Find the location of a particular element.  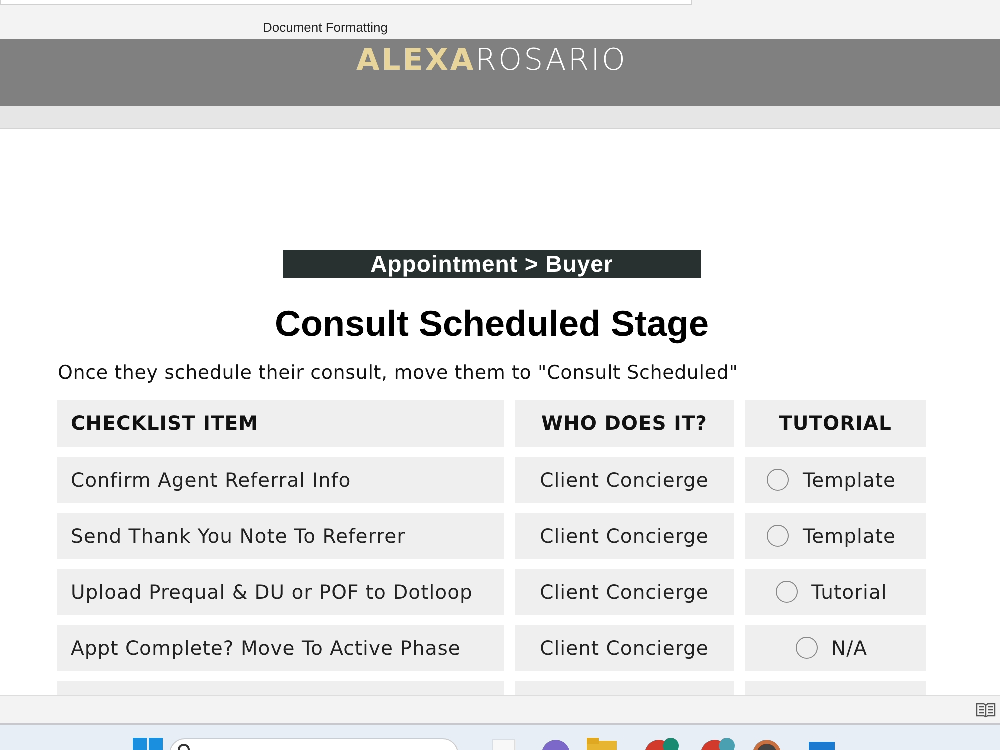

section-label: Appointment > Buyer is located at coordinates (492, 264).